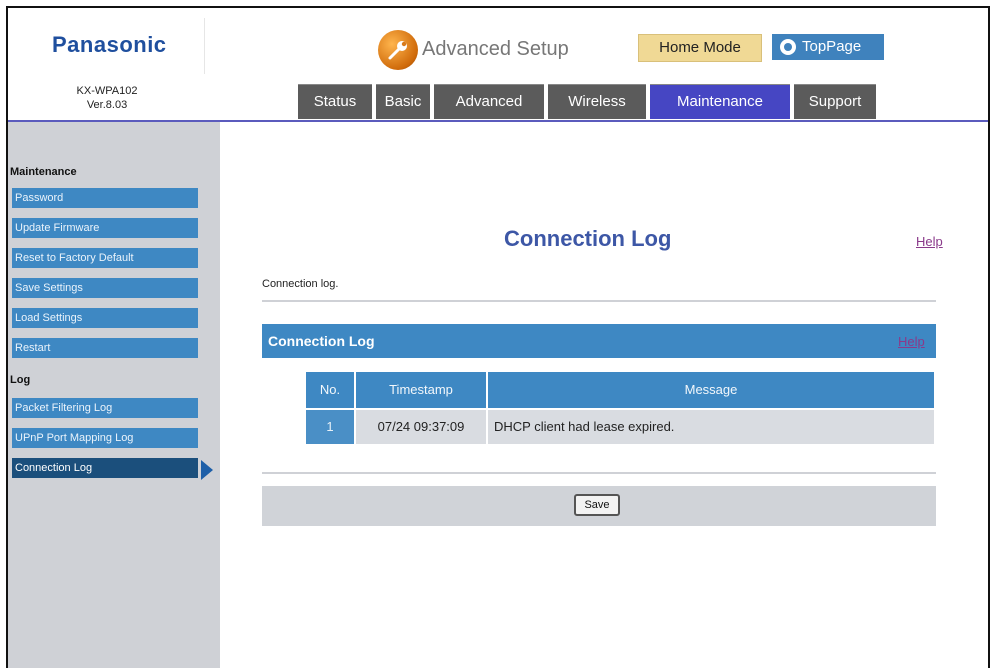 Image resolution: width=996 pixels, height=668 pixels. What do you see at coordinates (929, 241) in the screenshot?
I see `help-link: Help` at bounding box center [929, 241].